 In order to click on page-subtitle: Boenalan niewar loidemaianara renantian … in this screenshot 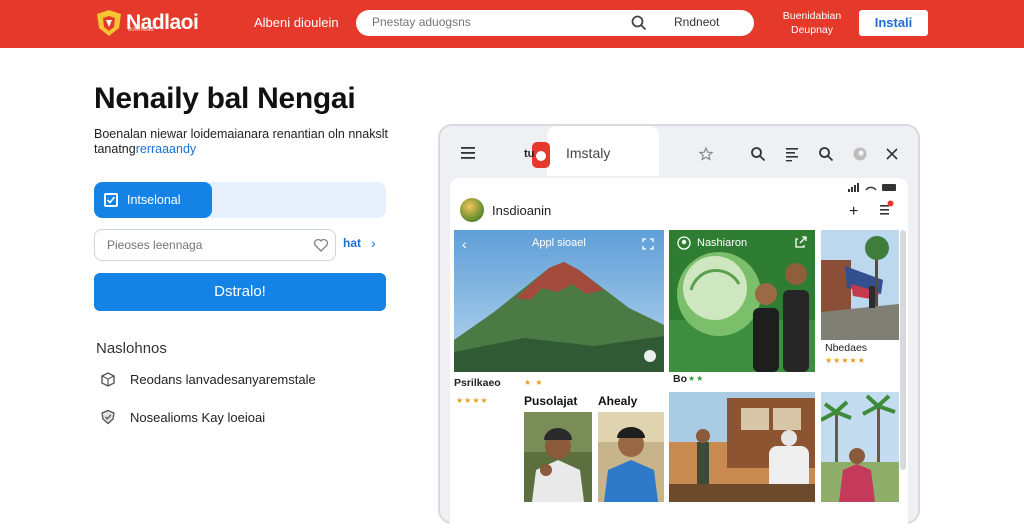, I will do `click(244, 142)`.